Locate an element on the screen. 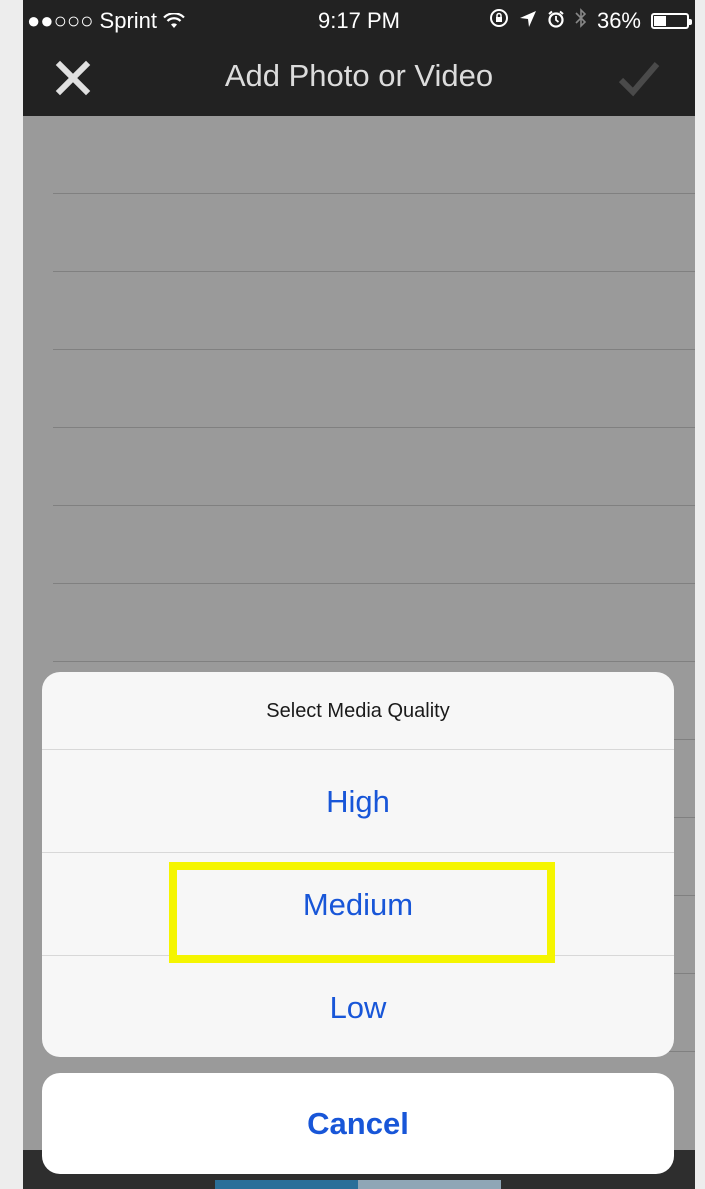 This screenshot has height=1189, width=705. status-bar: ●●○○○ Sprint 9:17 PM 36% is located at coordinates (359, 20).